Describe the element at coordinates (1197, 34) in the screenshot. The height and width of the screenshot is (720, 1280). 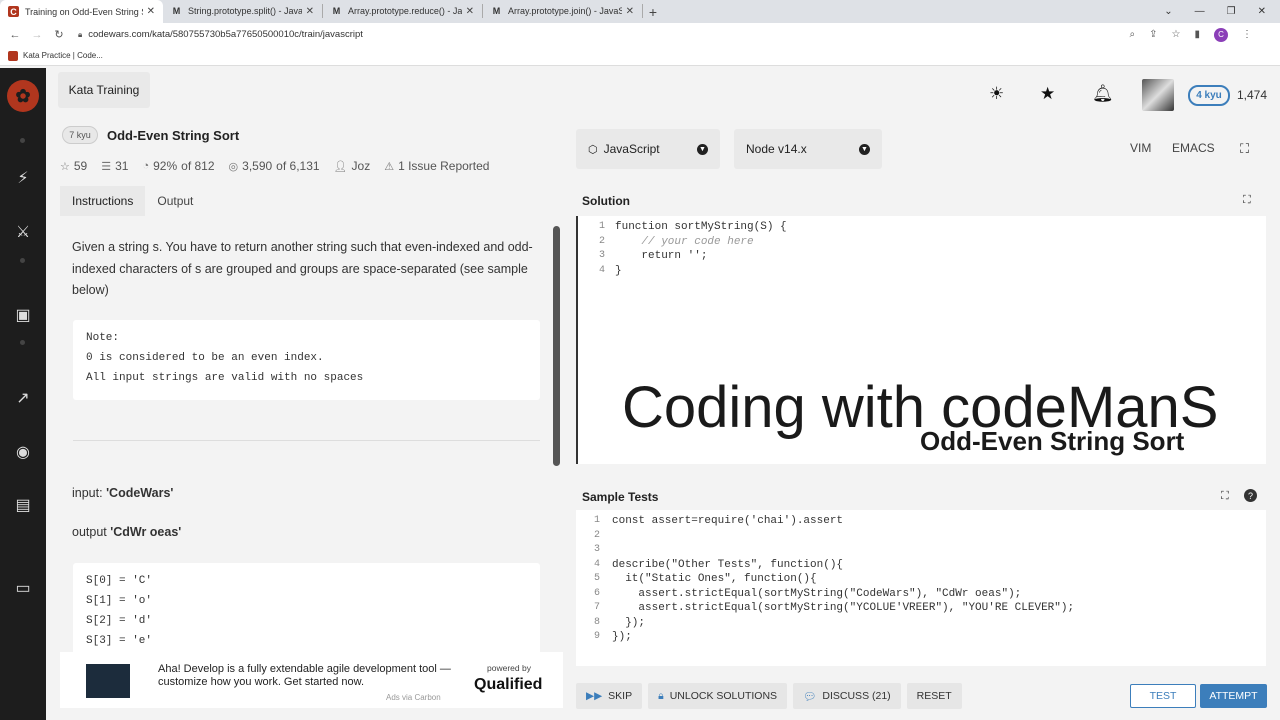
I see `sidepanel-icon: ▮` at that location.